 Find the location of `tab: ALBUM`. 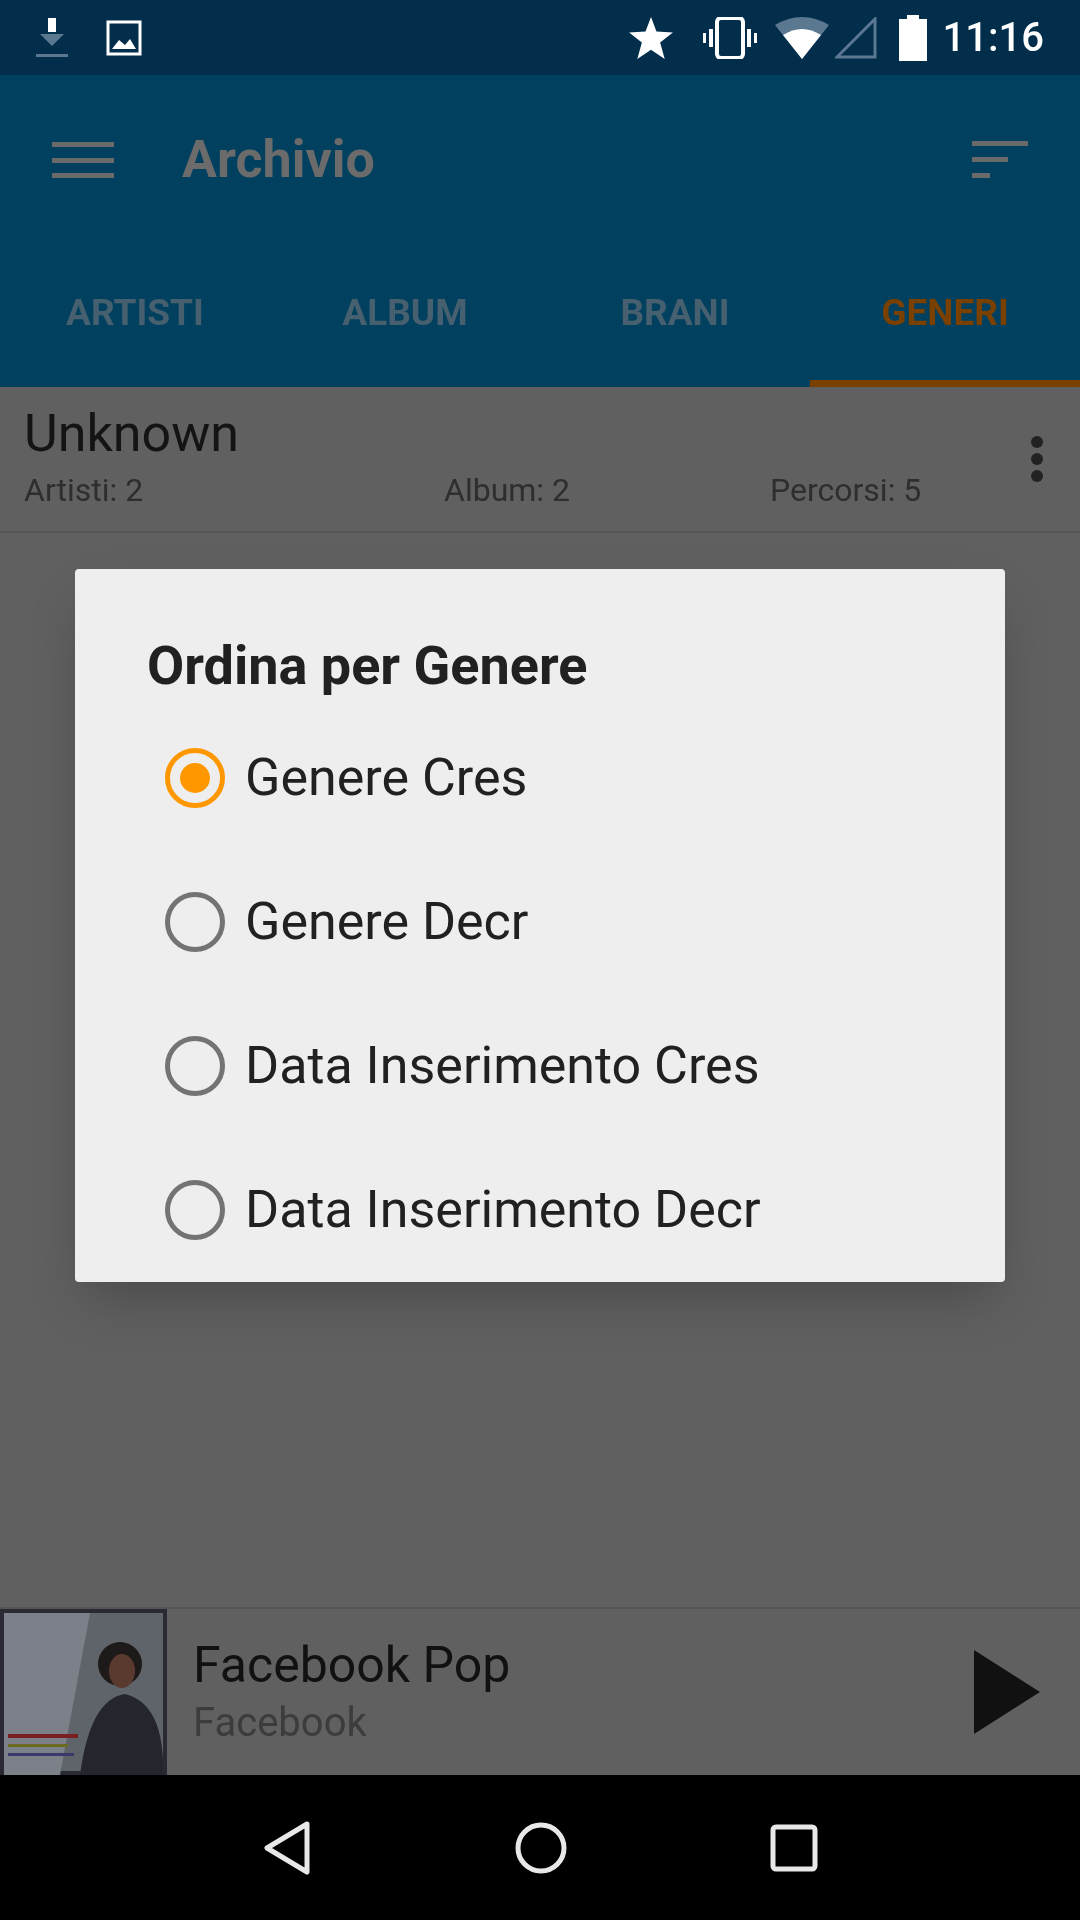

tab: ALBUM is located at coordinates (405, 316).